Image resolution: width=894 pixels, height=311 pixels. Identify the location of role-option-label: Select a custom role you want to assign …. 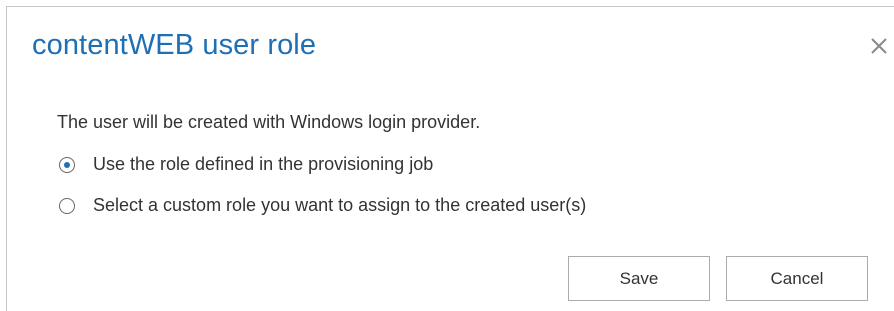
(340, 205).